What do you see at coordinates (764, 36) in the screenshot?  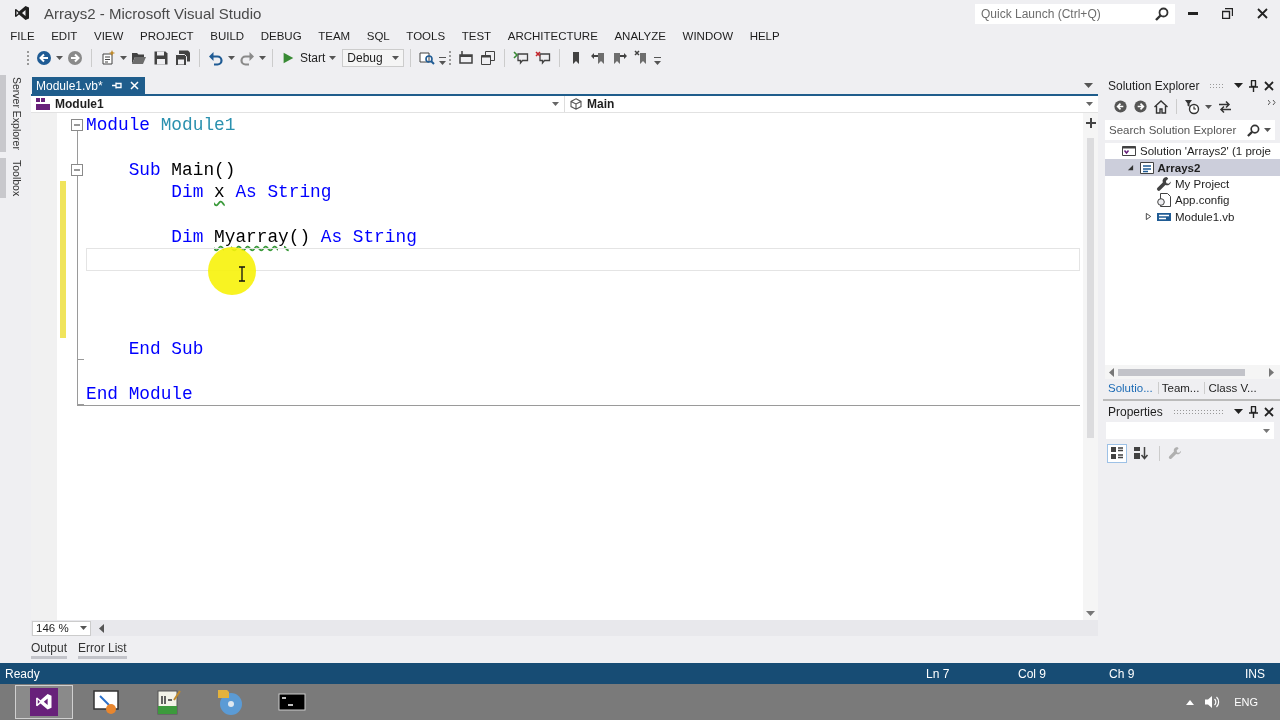 I see `menu-item: HELP` at bounding box center [764, 36].